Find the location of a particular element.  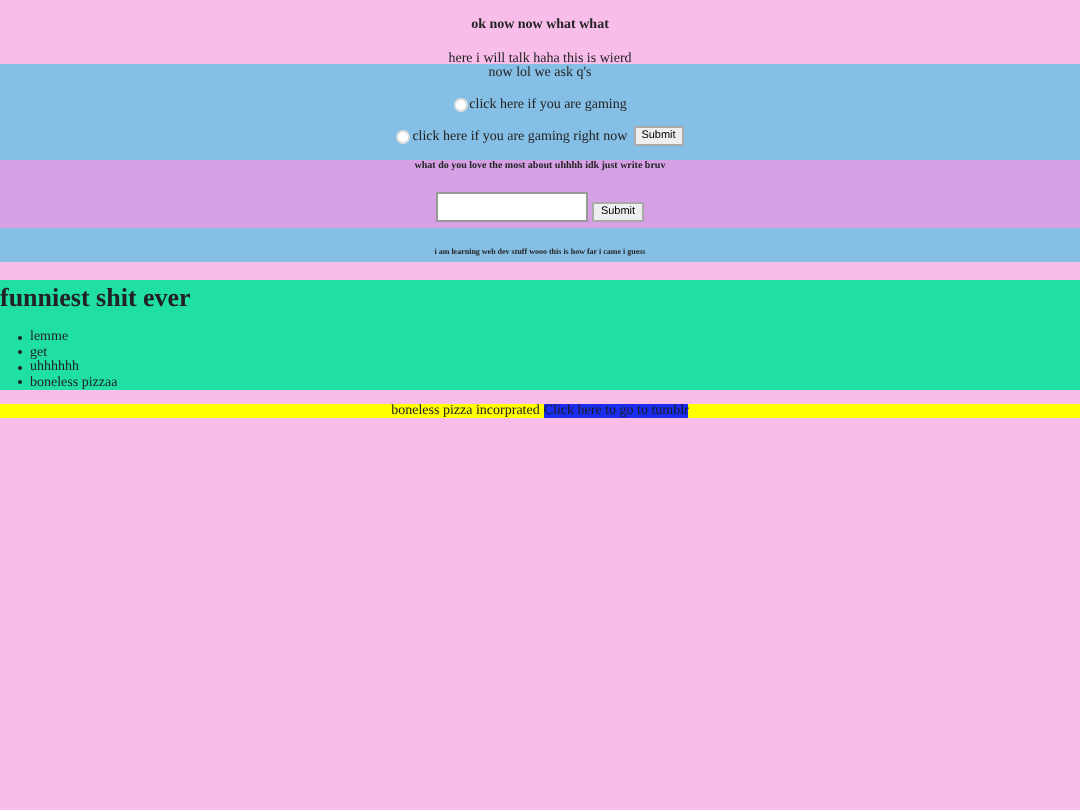

answer-box is located at coordinates (512, 207).